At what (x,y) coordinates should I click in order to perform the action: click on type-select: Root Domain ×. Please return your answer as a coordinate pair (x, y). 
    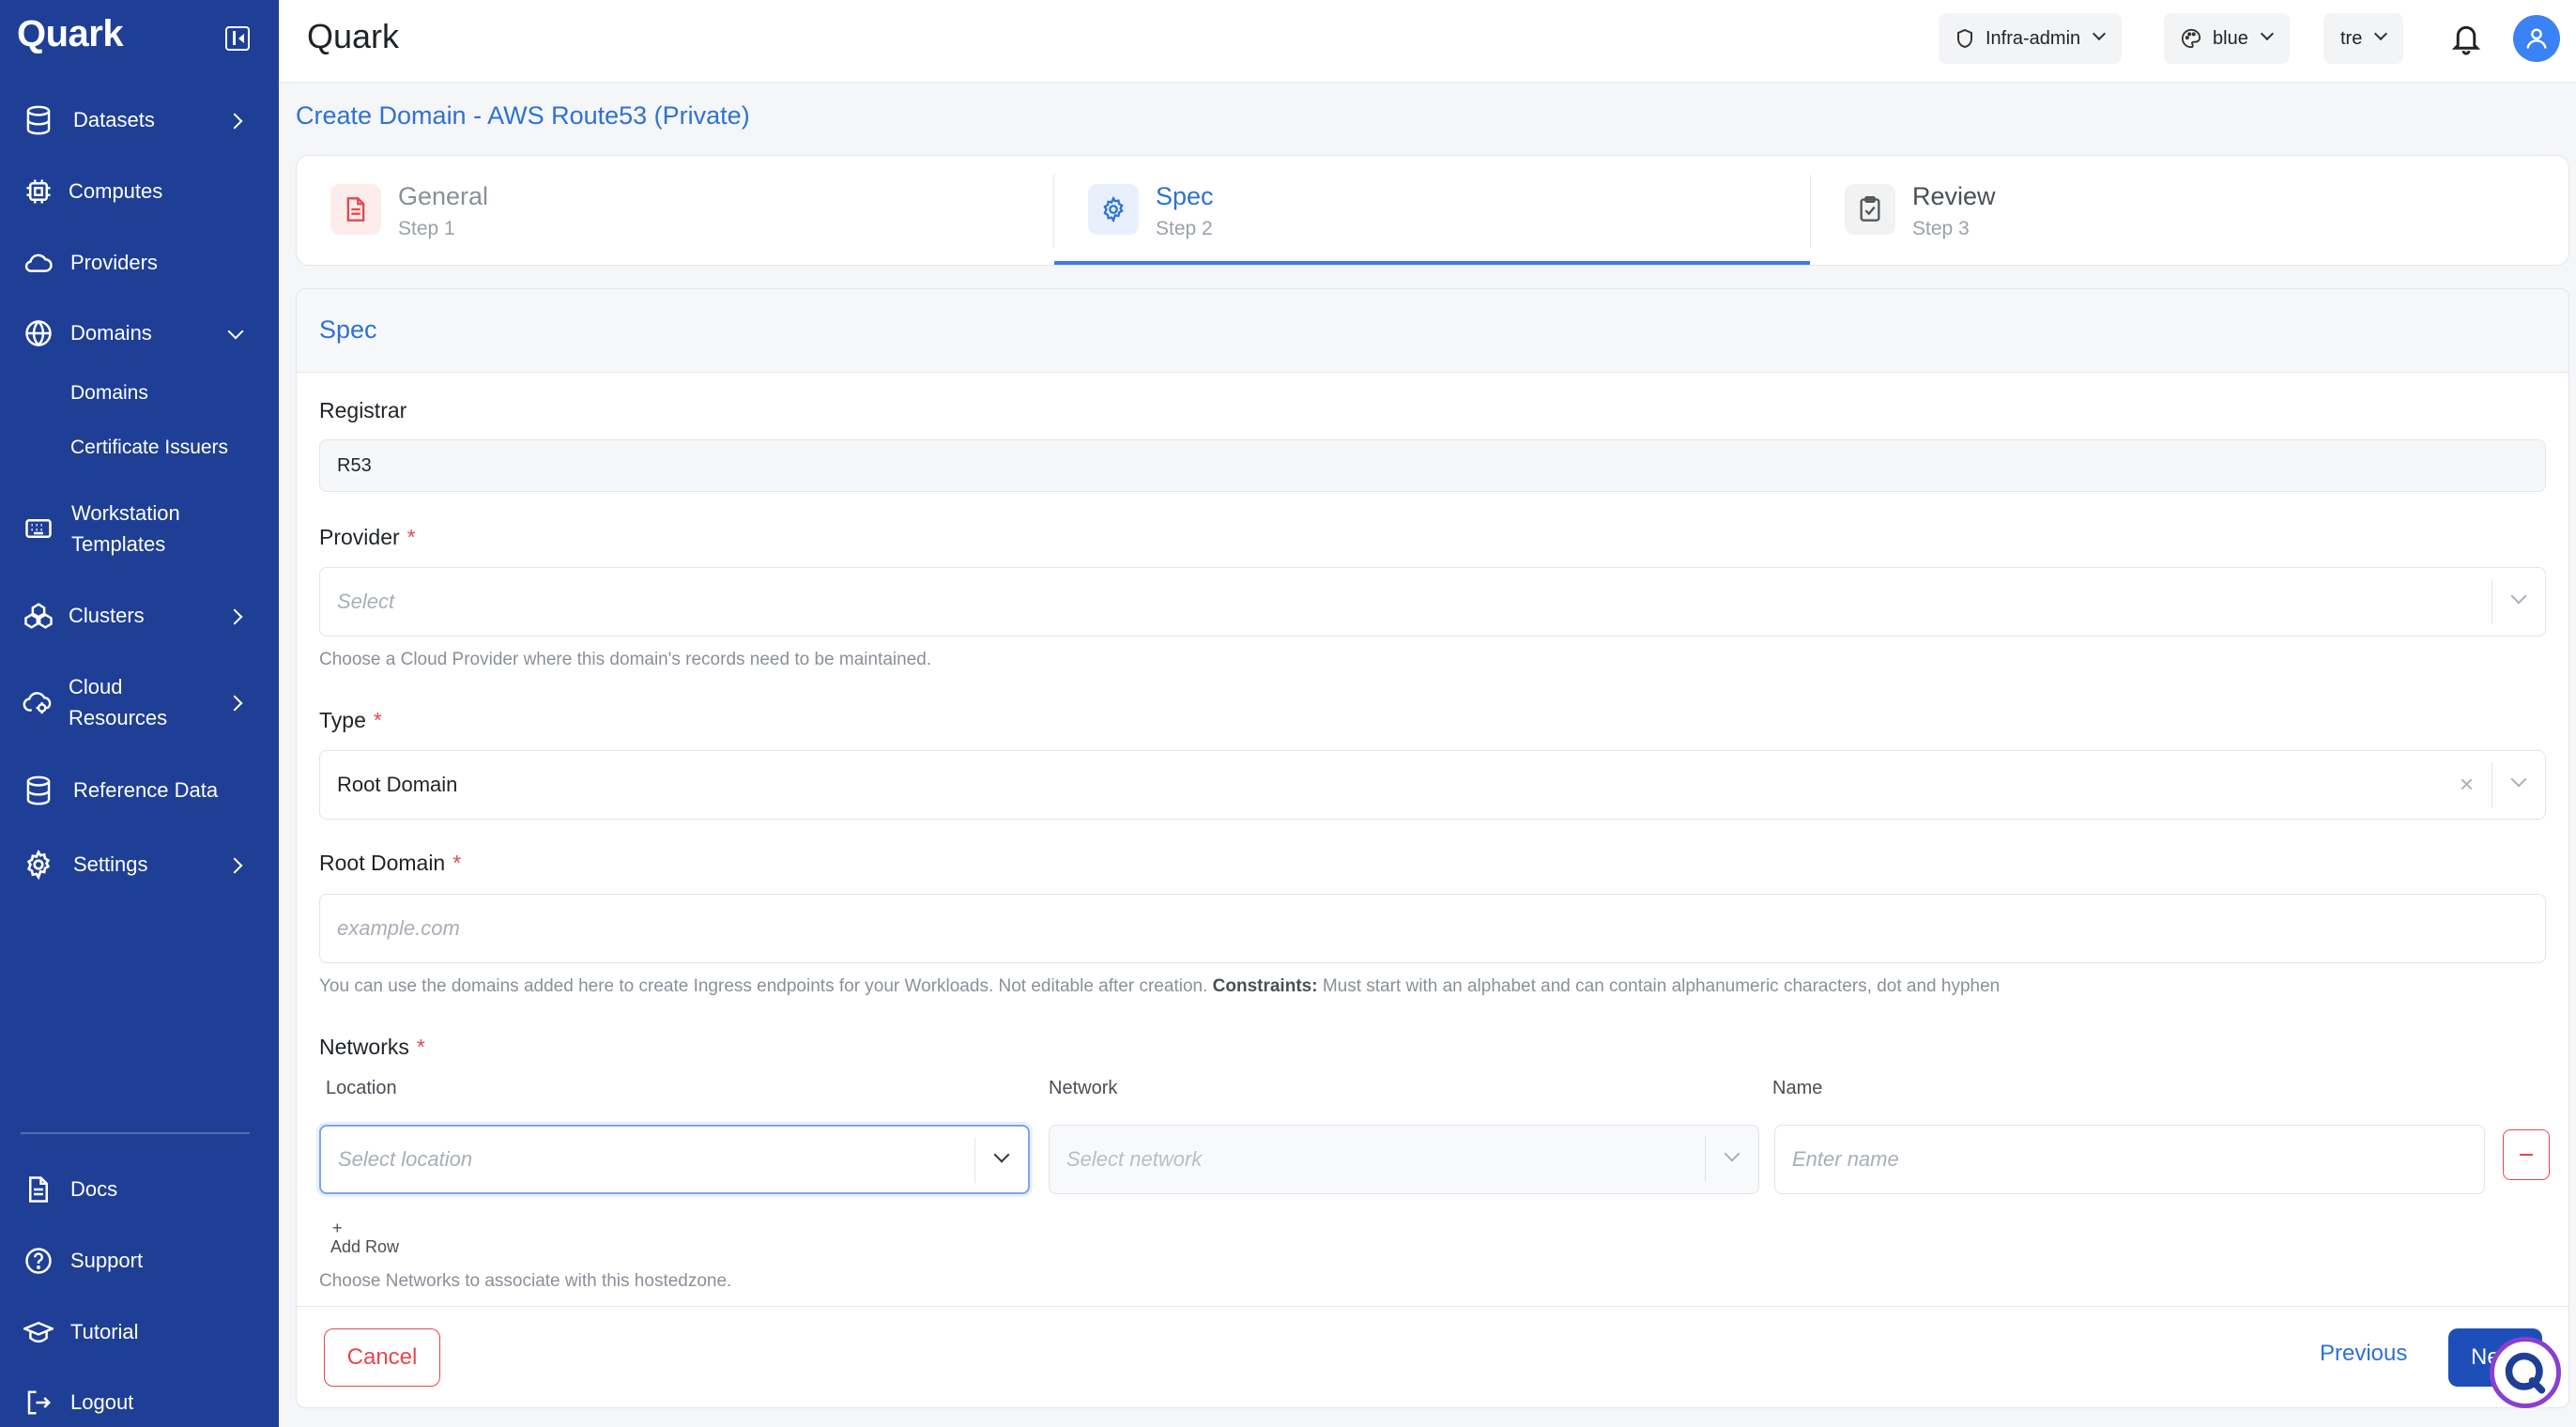
    Looking at the image, I should click on (1432, 785).